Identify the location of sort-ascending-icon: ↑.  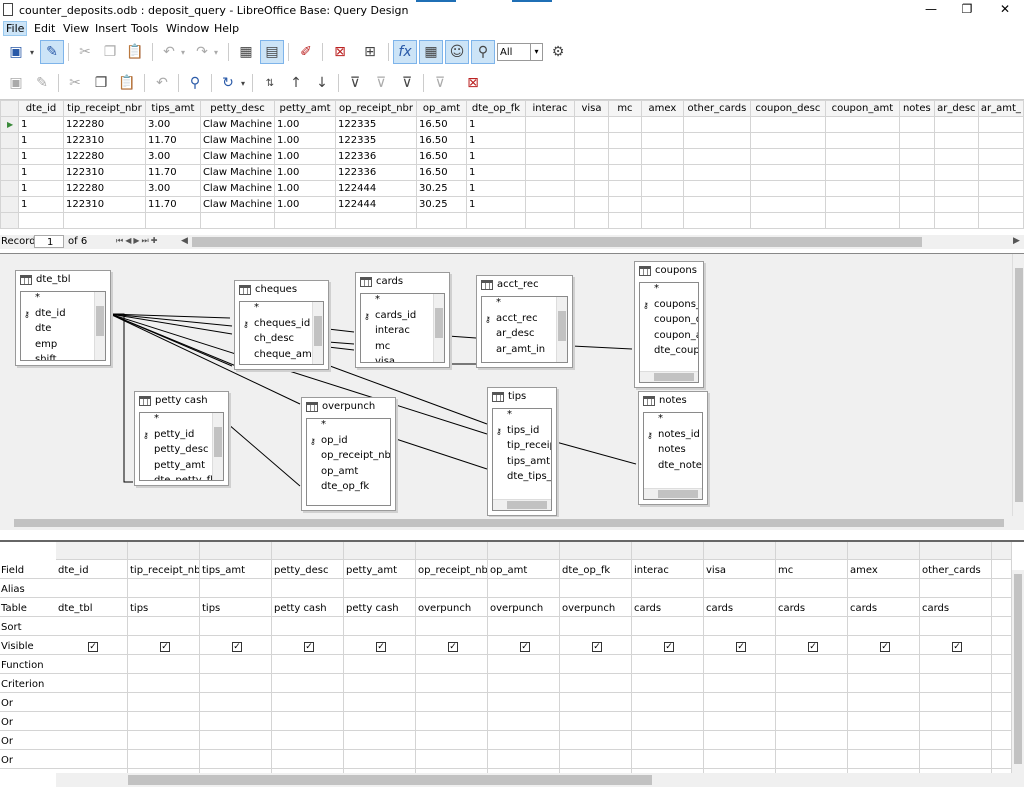
(296, 83).